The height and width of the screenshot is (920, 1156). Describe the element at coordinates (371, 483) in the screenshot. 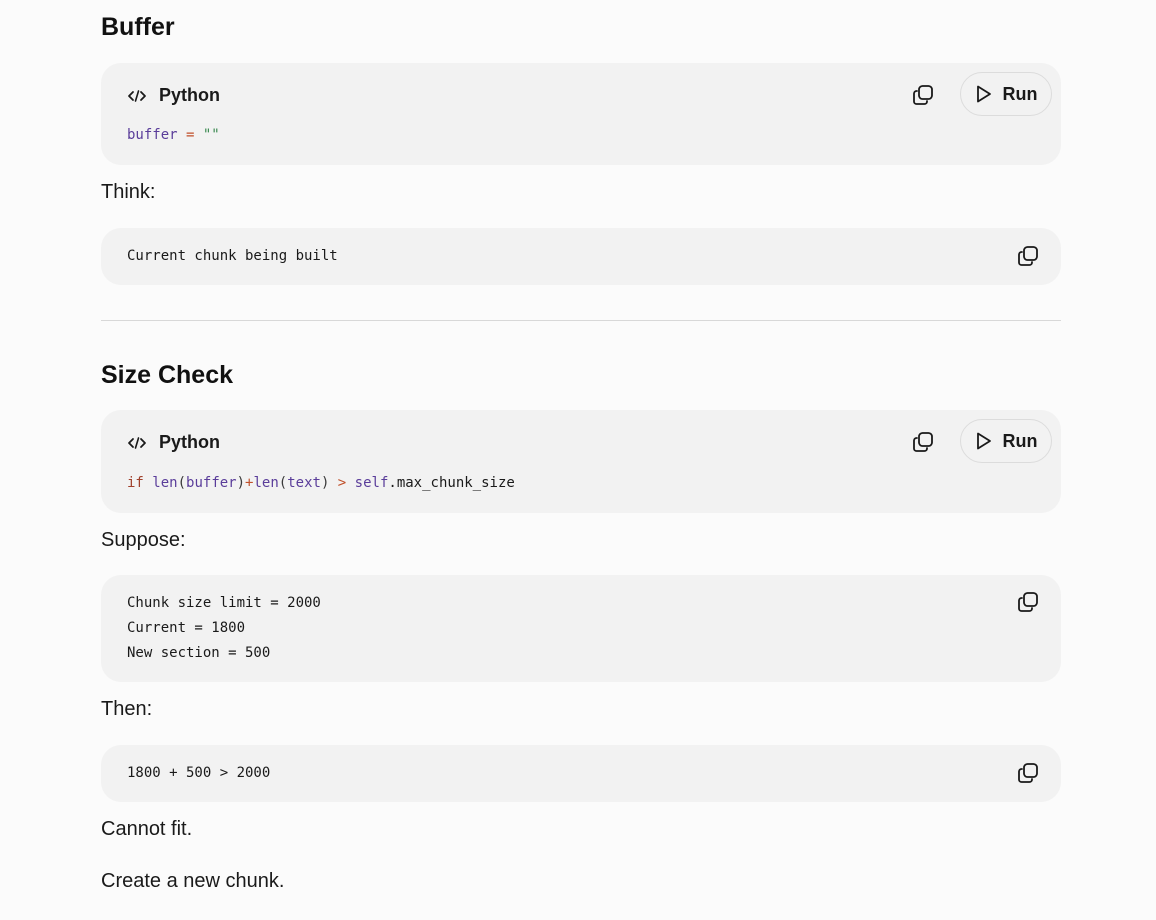

I see `code-token: self` at that location.